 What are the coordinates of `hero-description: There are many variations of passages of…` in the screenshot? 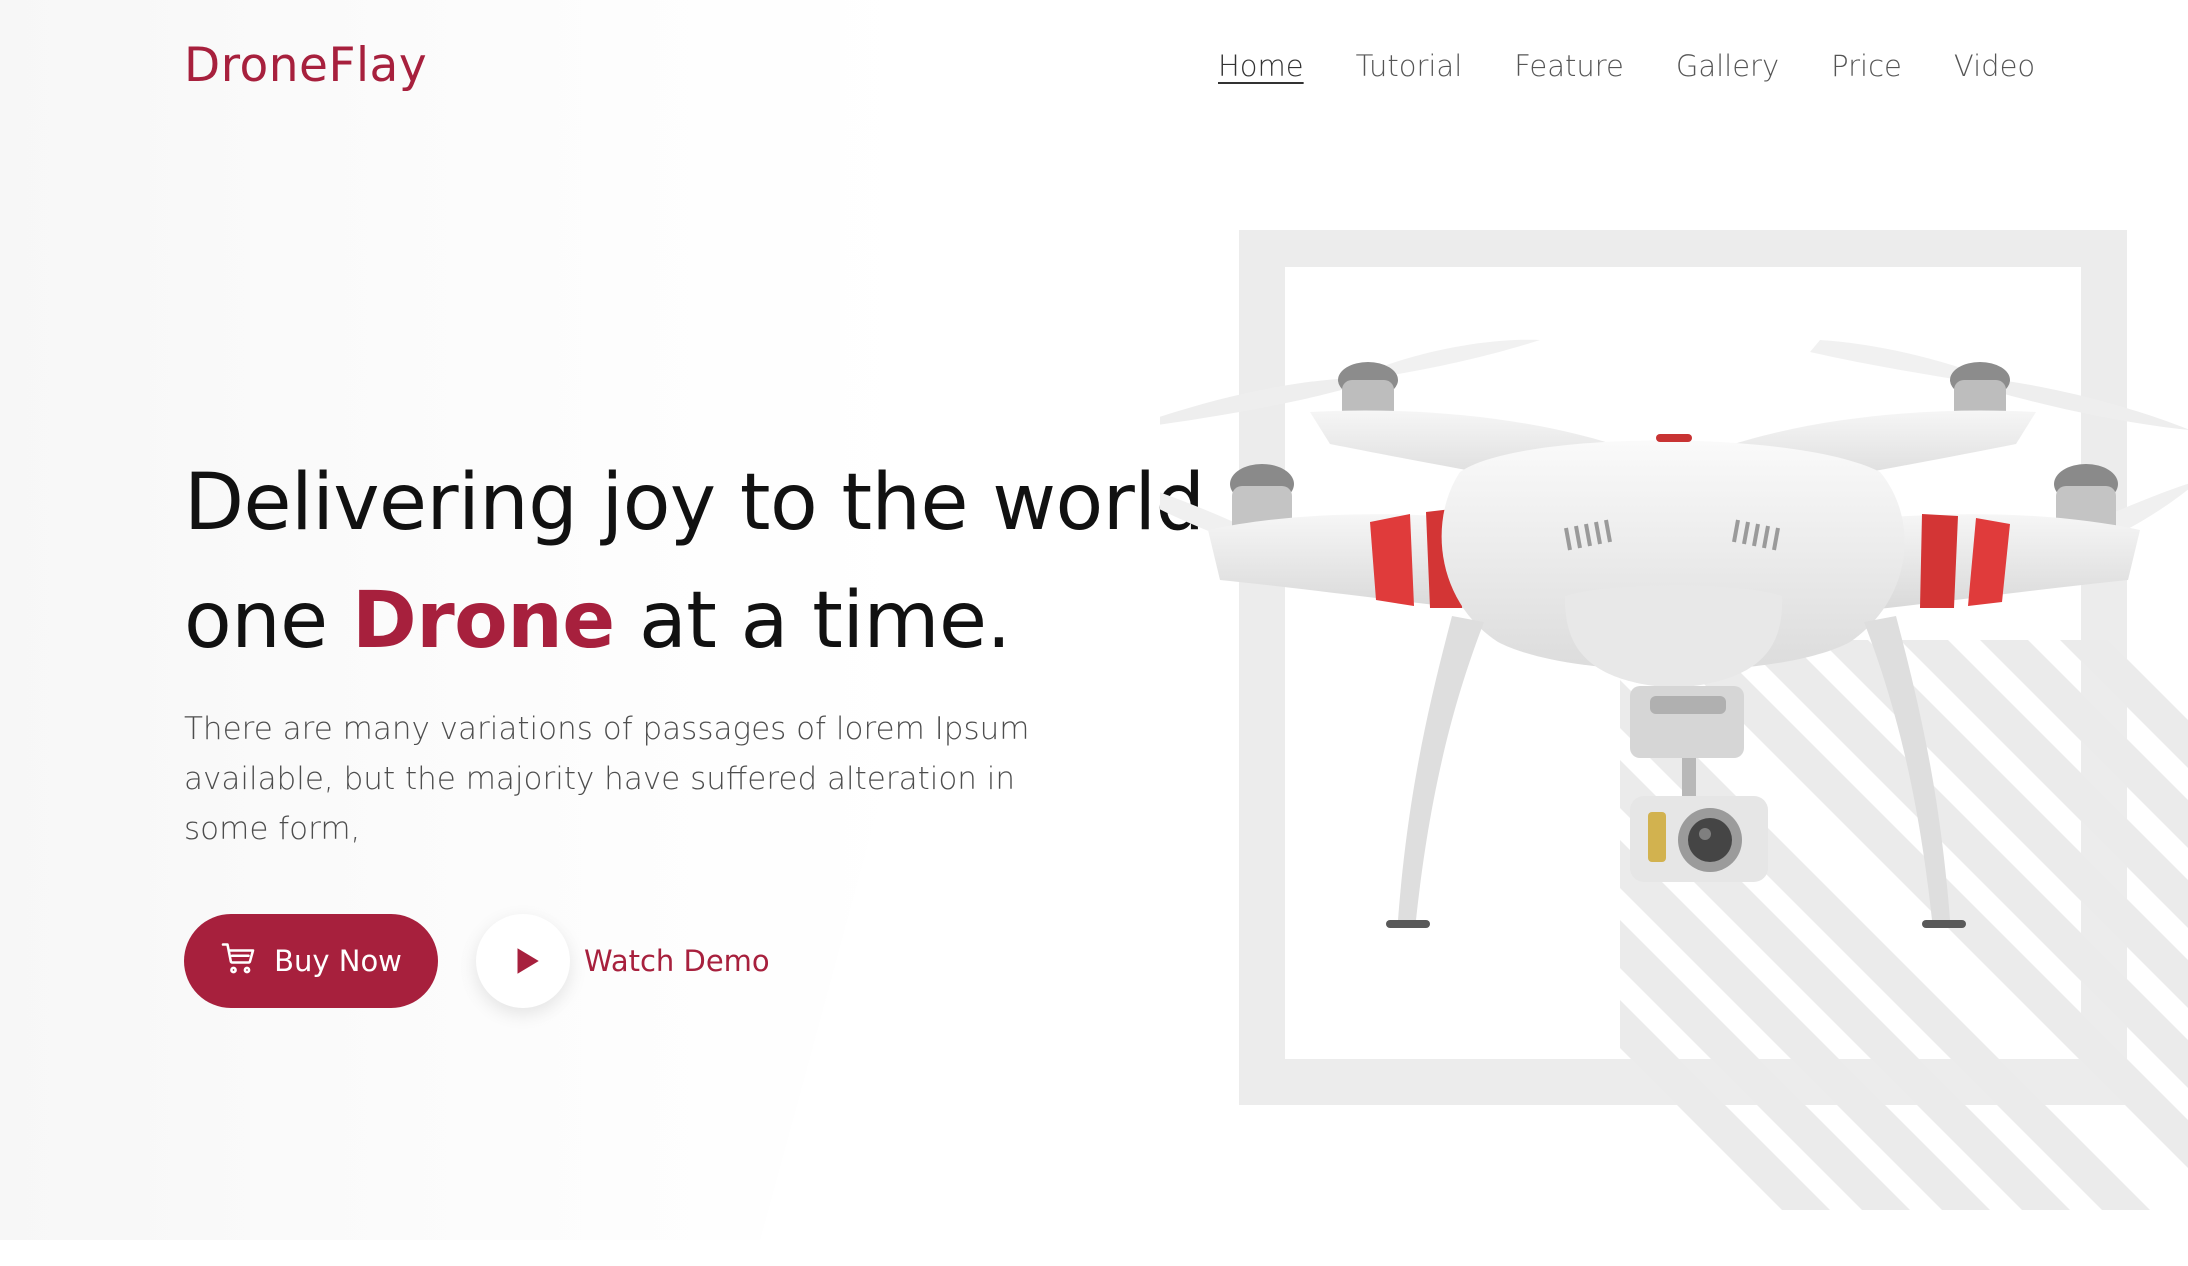 It's located at (607, 779).